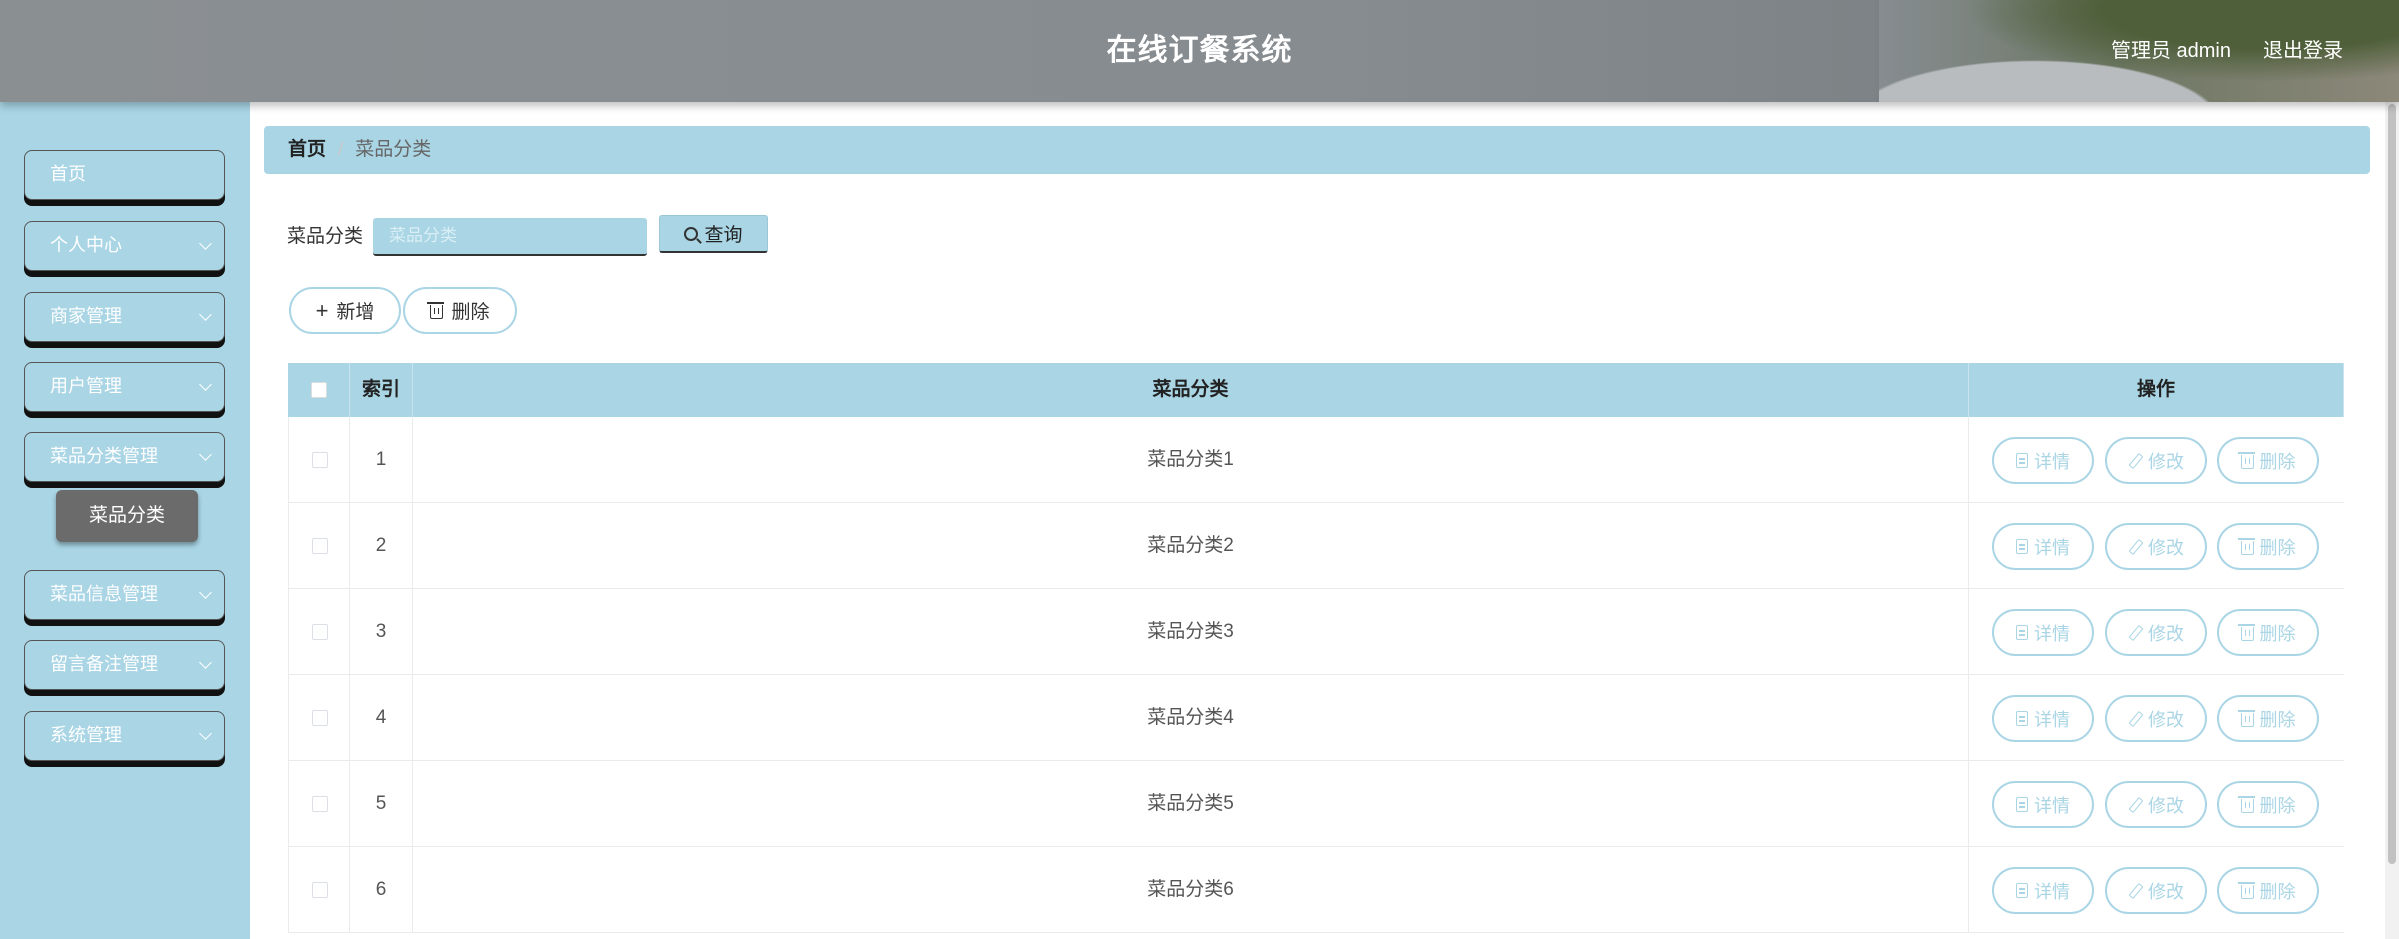 Image resolution: width=2399 pixels, height=939 pixels. I want to click on sidebar-item-message-management: 留言备注管理, so click(124, 665).